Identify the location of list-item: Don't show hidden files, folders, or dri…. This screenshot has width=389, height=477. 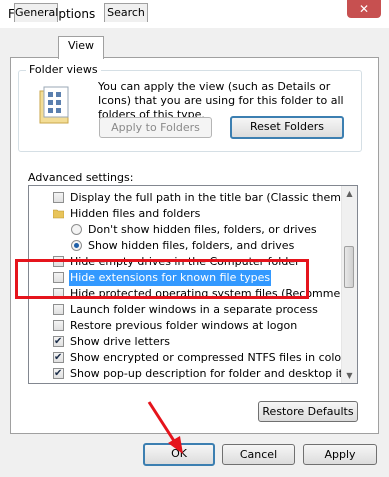
(185, 230).